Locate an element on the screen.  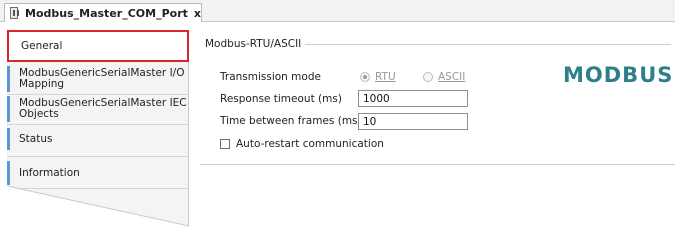
transmission-mode-label: Transmission mode is located at coordinates (270, 77).